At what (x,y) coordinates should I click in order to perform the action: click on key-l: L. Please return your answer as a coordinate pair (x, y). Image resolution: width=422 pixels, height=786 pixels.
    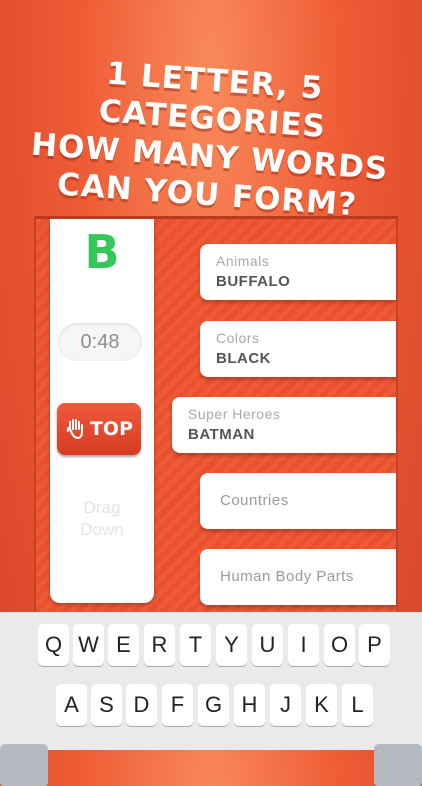
    Looking at the image, I should click on (357, 705).